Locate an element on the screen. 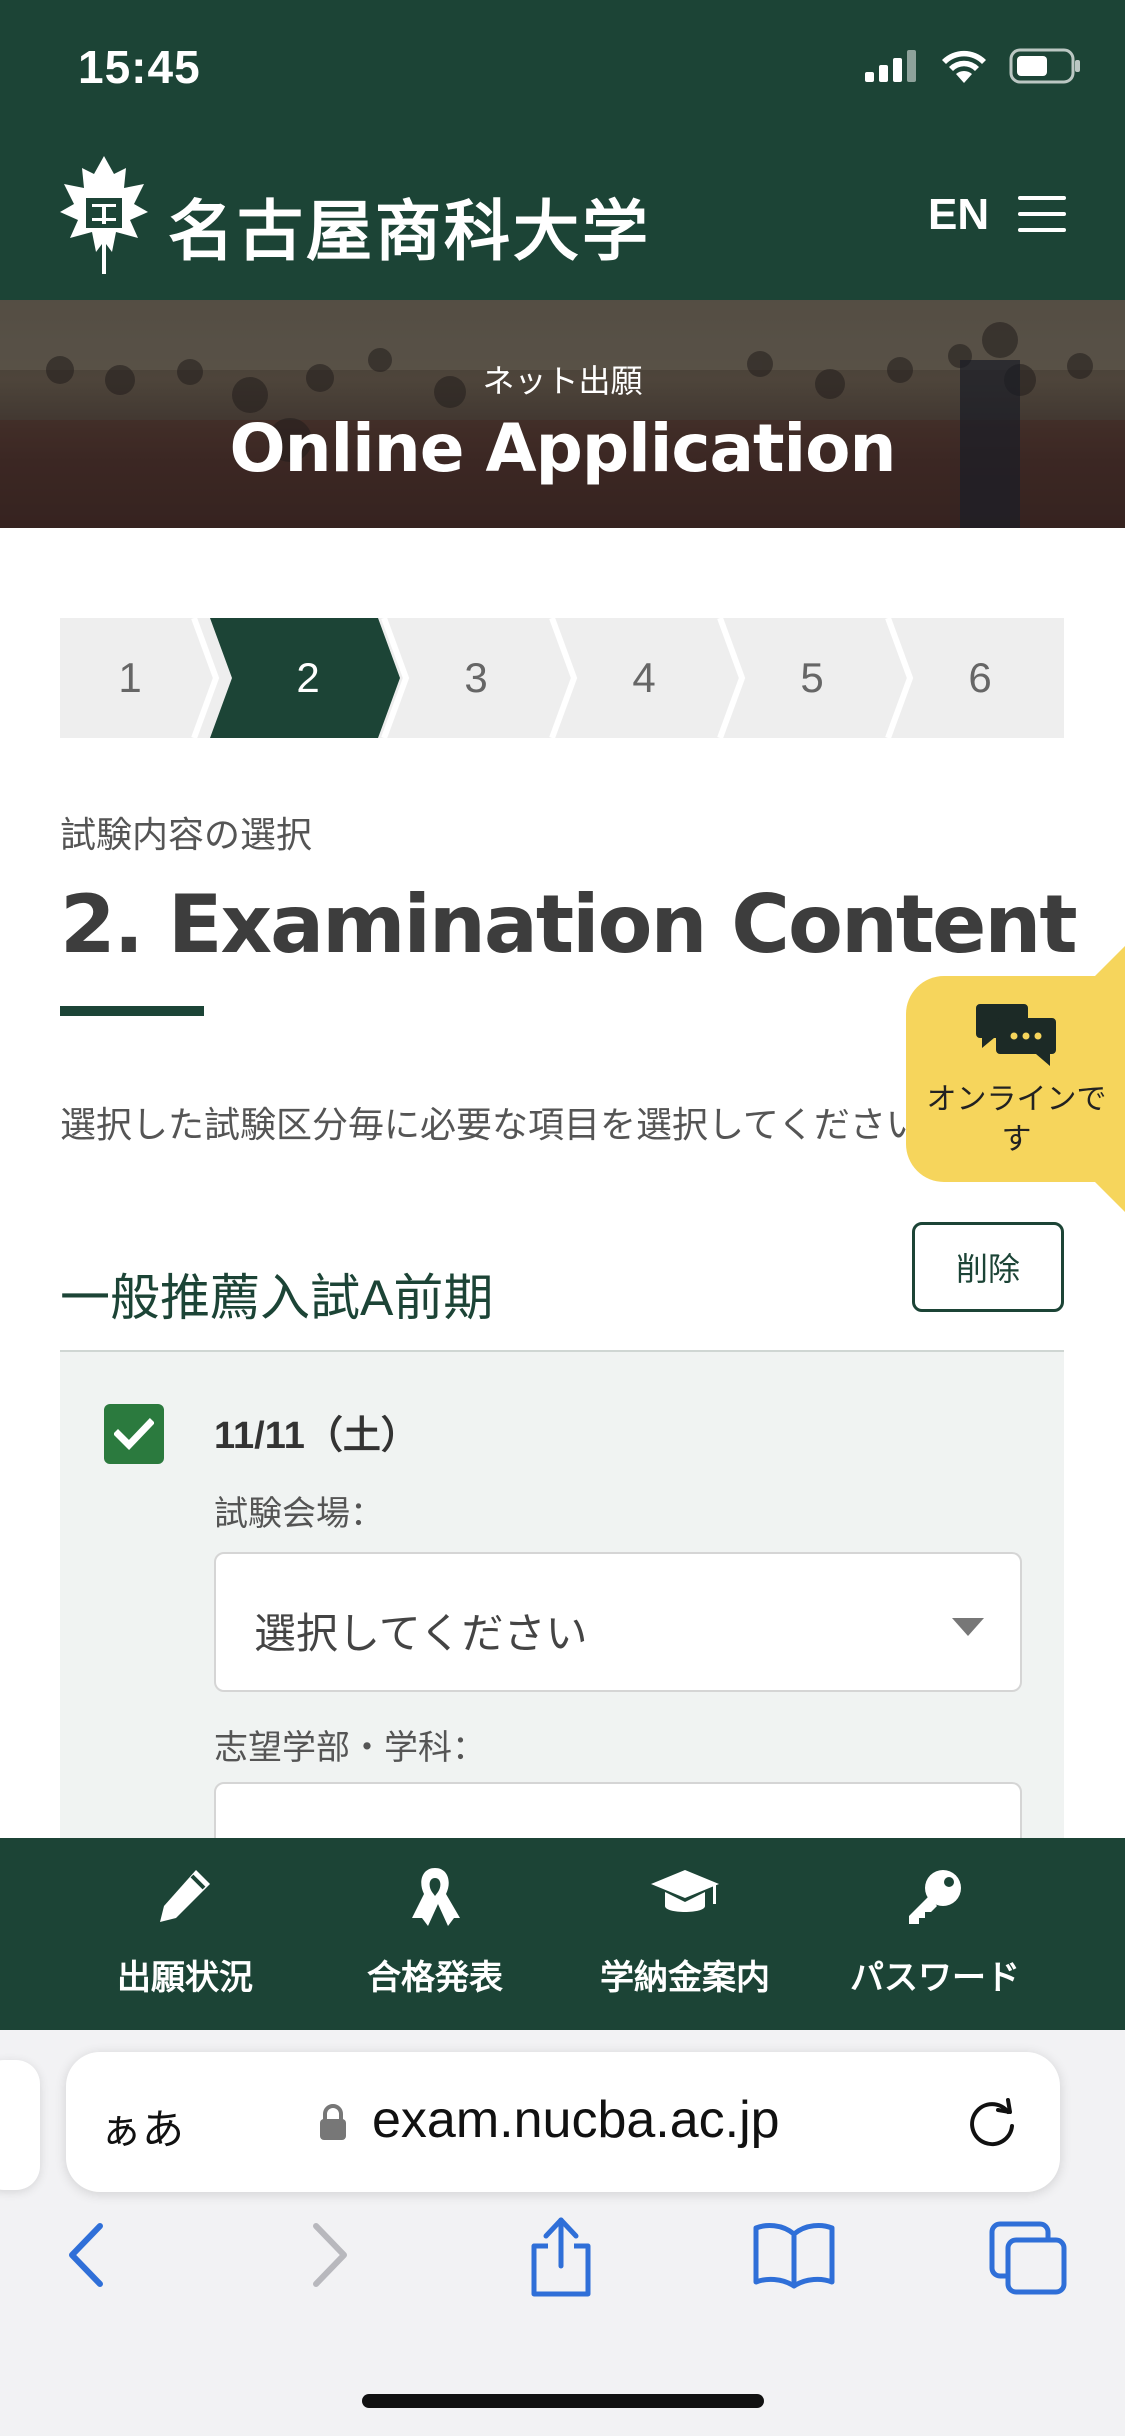 This screenshot has width=1125, height=2436. venue-select: 選択してください is located at coordinates (618, 1622).